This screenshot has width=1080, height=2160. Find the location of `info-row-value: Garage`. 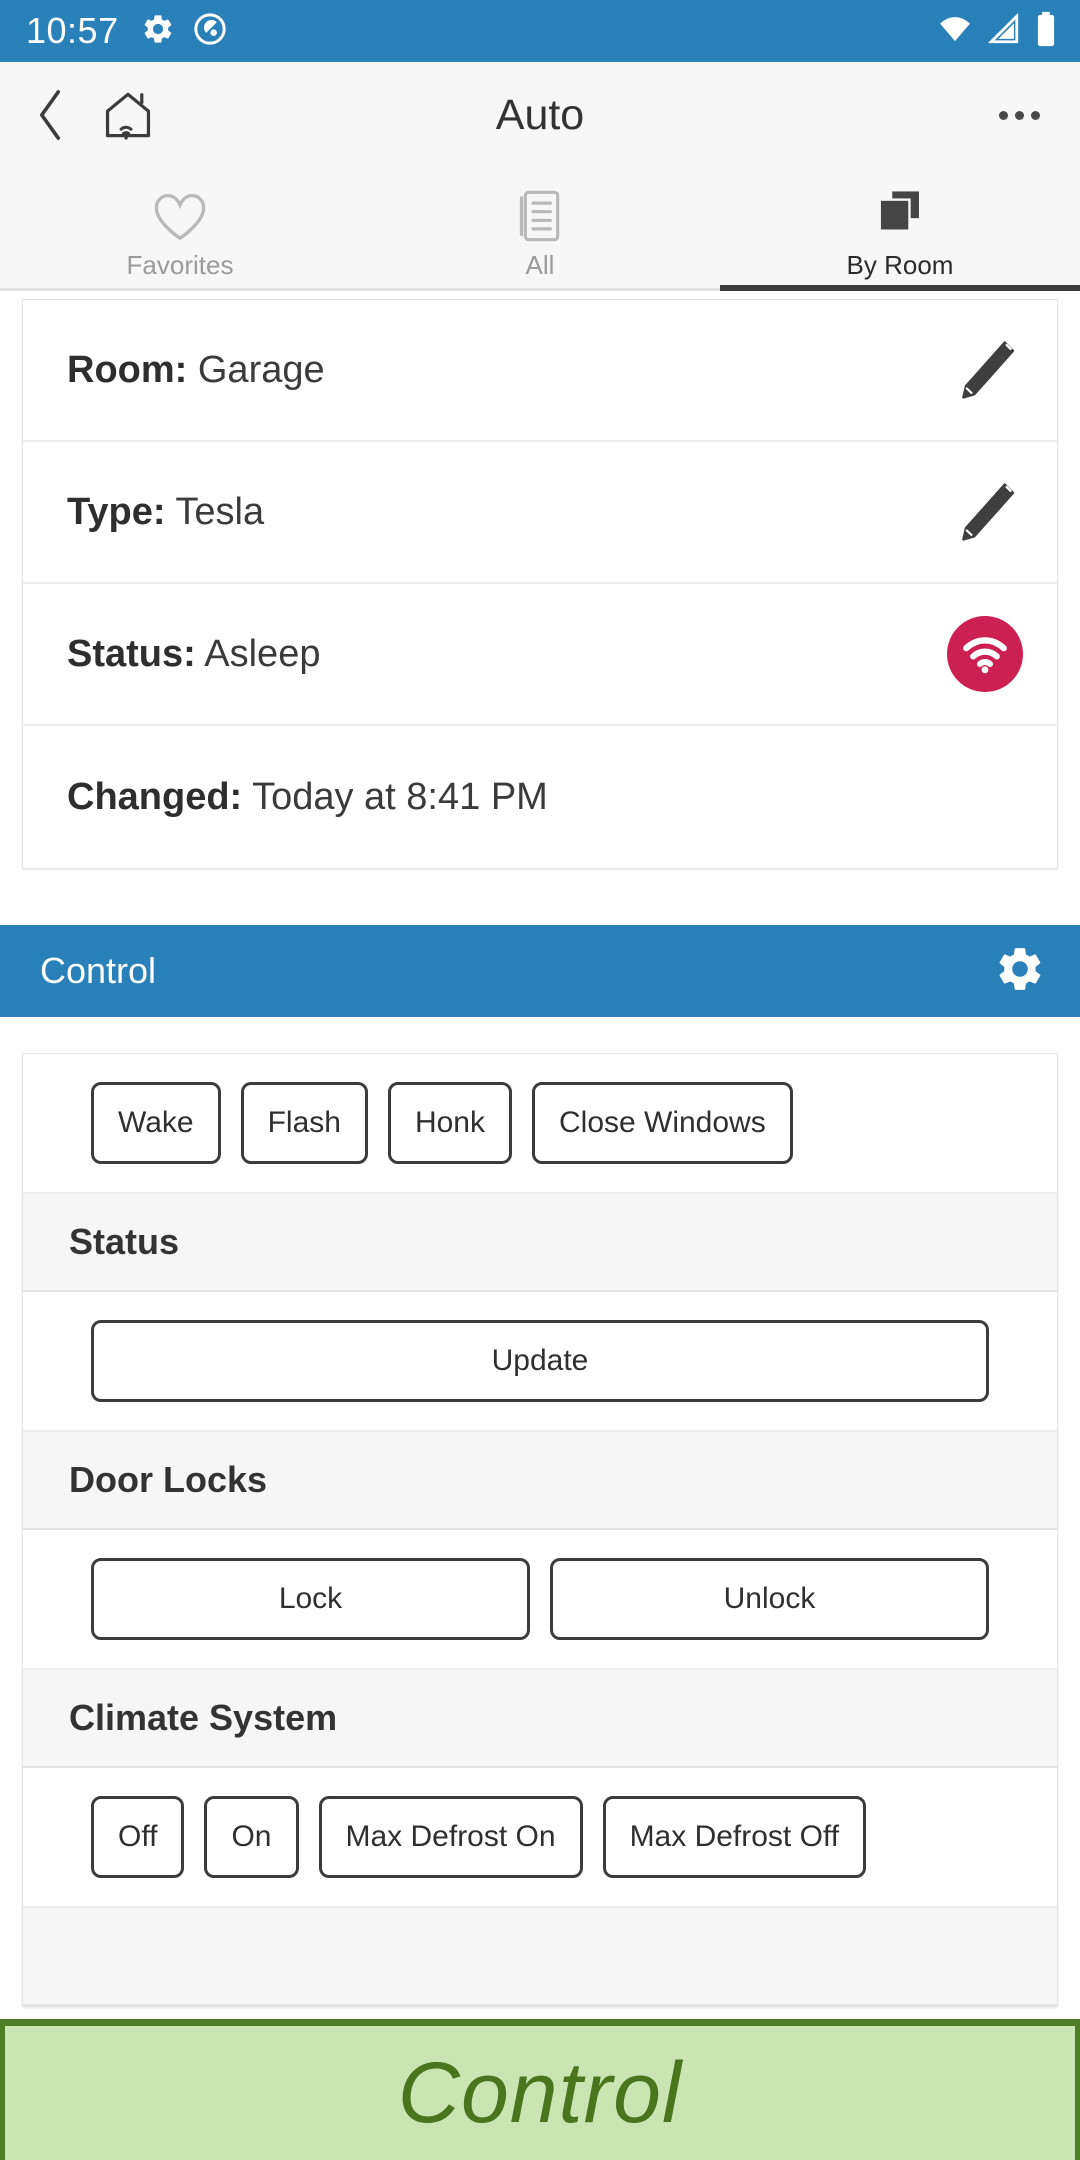

info-row-value: Garage is located at coordinates (261, 370).